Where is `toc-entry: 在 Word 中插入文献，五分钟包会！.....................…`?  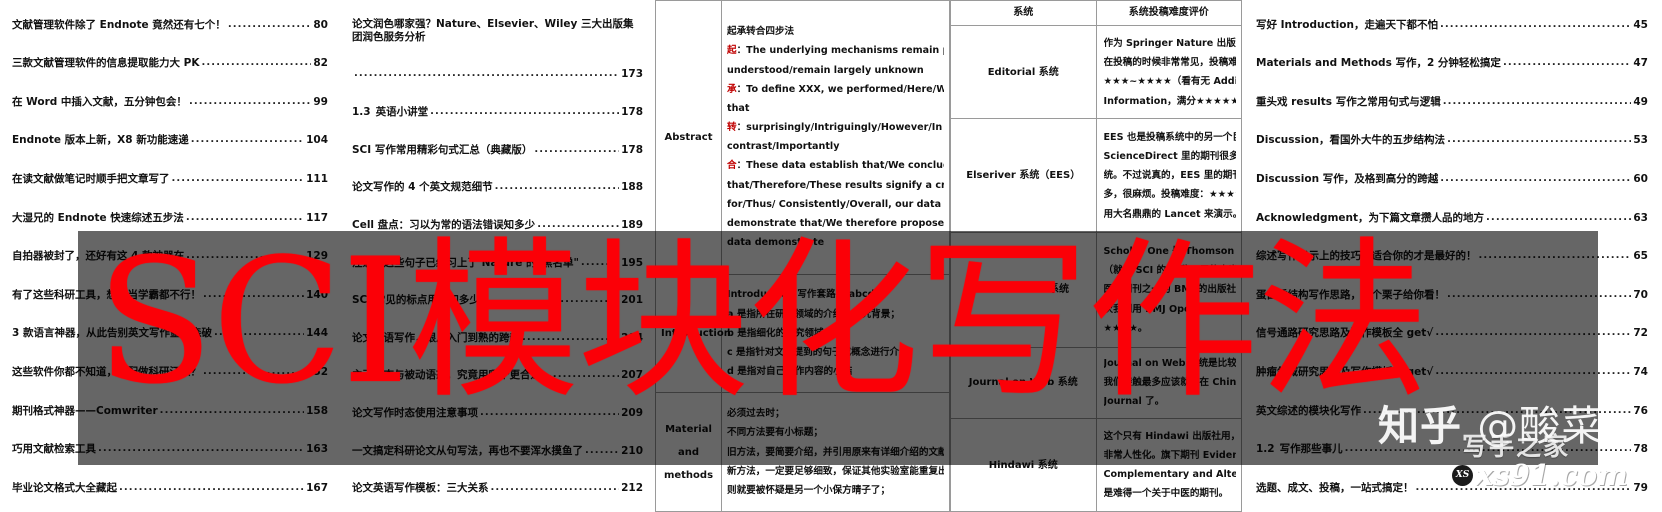 toc-entry: 在 Word 中插入文献，五分钟包会！.....................… is located at coordinates (170, 103).